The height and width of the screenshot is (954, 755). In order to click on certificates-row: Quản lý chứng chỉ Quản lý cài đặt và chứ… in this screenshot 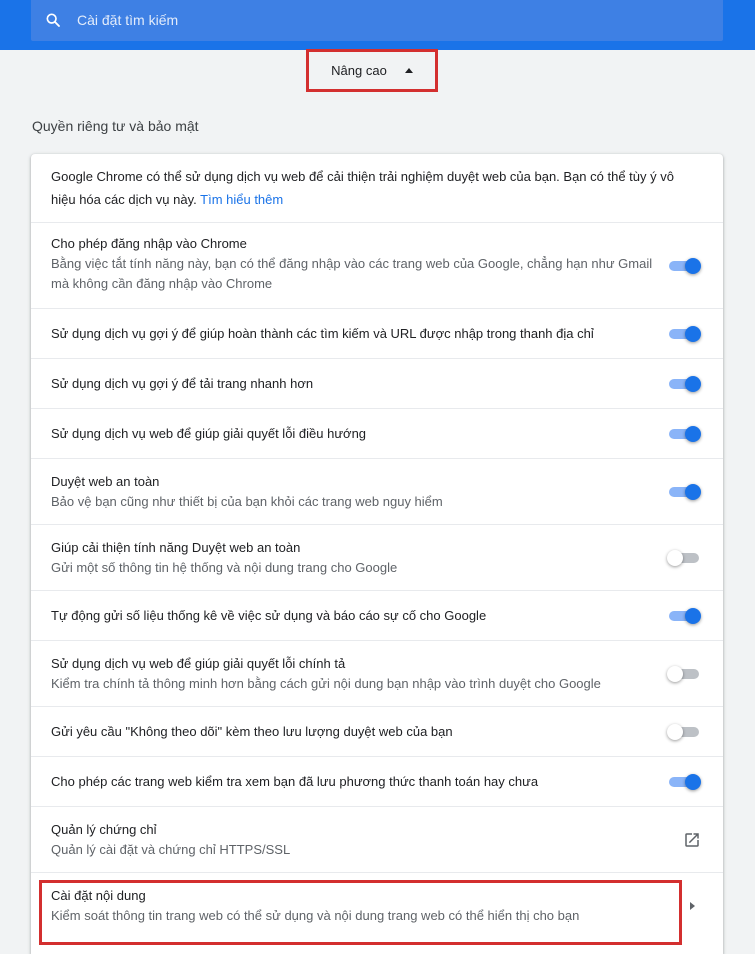, I will do `click(377, 839)`.